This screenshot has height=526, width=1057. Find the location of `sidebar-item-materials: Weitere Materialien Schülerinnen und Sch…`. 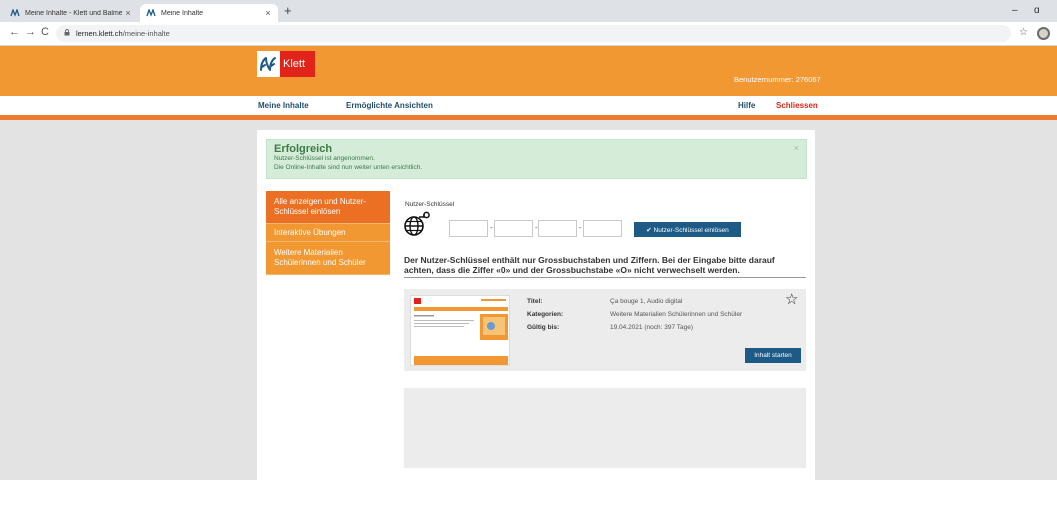

sidebar-item-materials: Weitere Materialien Schülerinnen und Sch… is located at coordinates (328, 258).